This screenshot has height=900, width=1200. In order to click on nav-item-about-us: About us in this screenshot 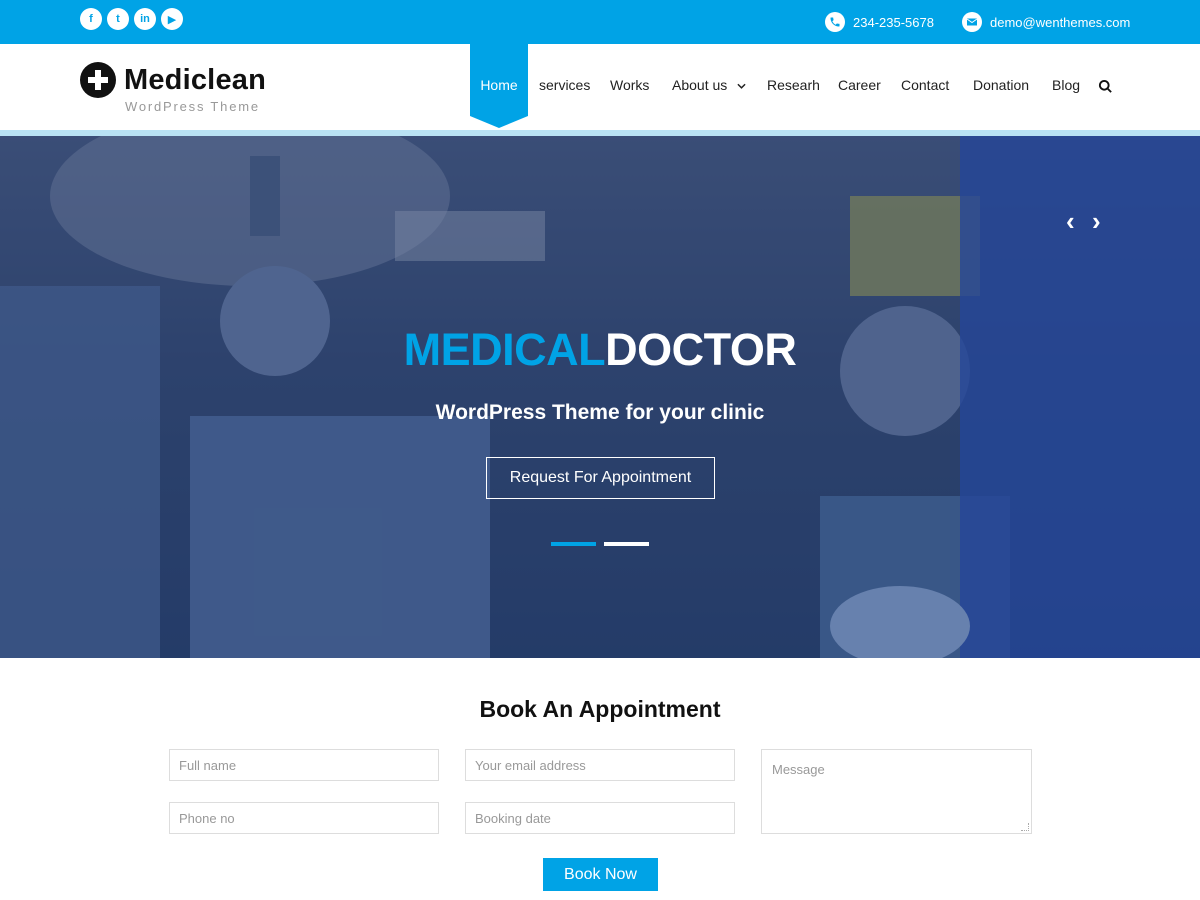, I will do `click(709, 85)`.